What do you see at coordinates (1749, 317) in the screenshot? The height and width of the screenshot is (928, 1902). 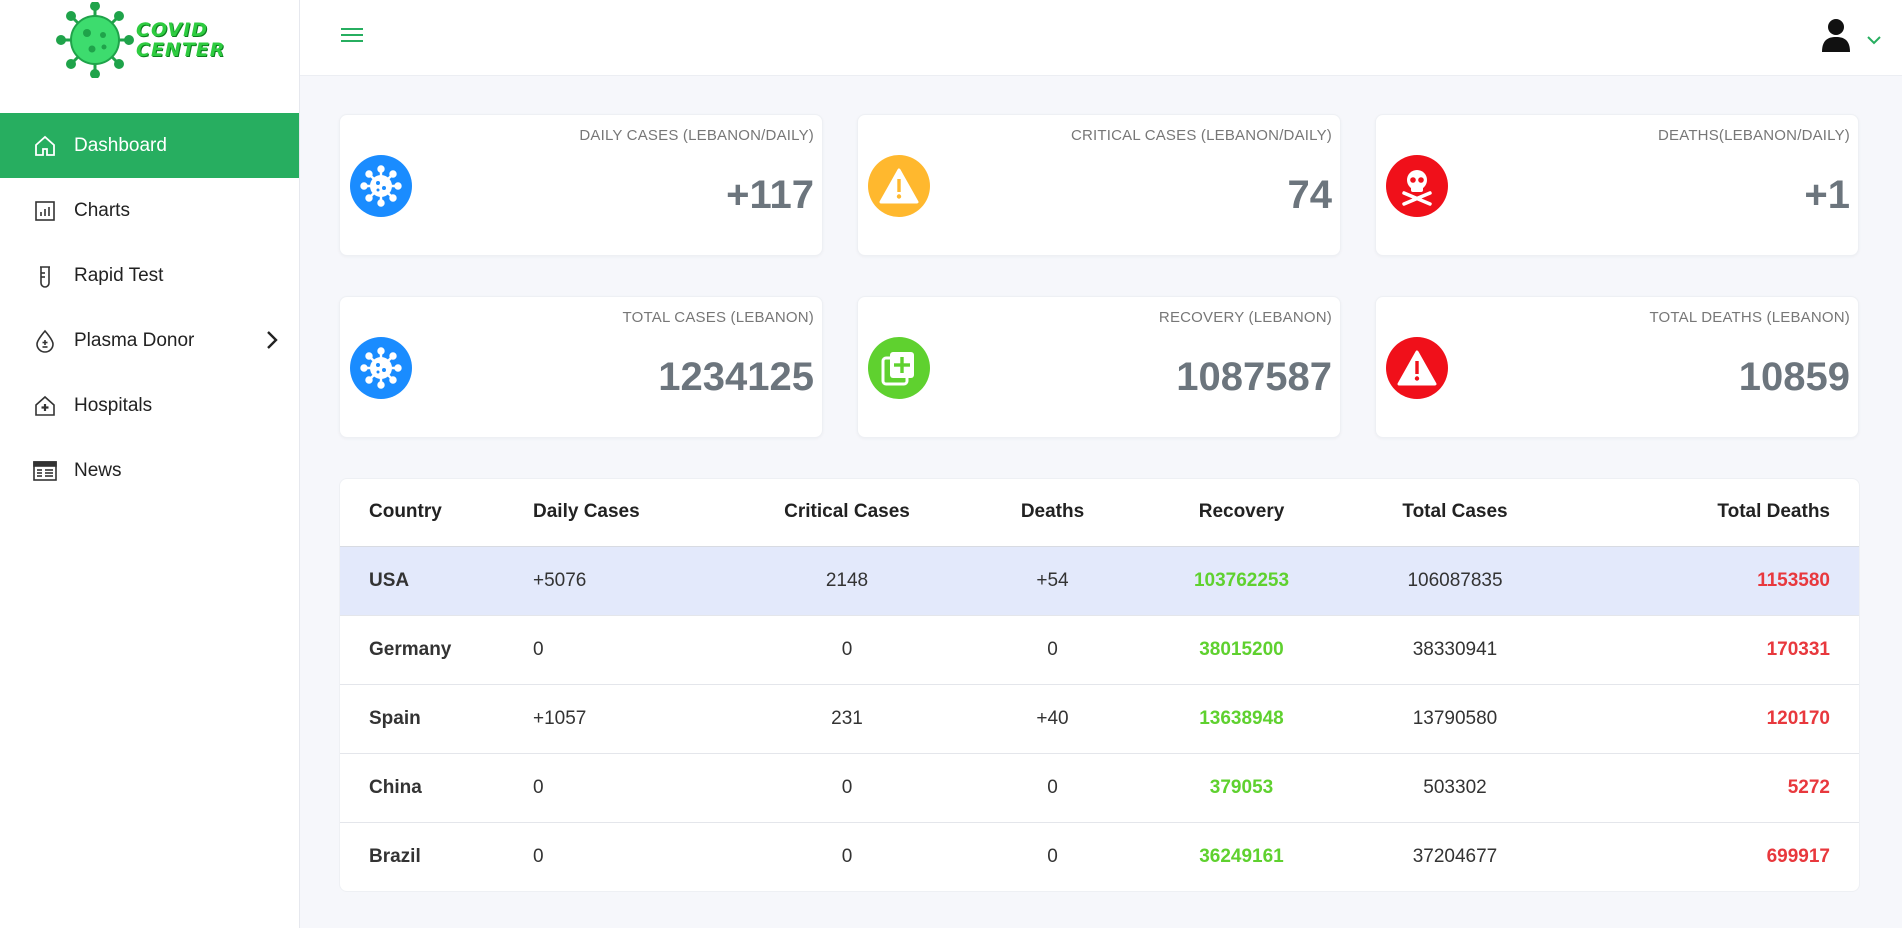 I see `card-label: TOTAL DEATHS (LEBANON)` at bounding box center [1749, 317].